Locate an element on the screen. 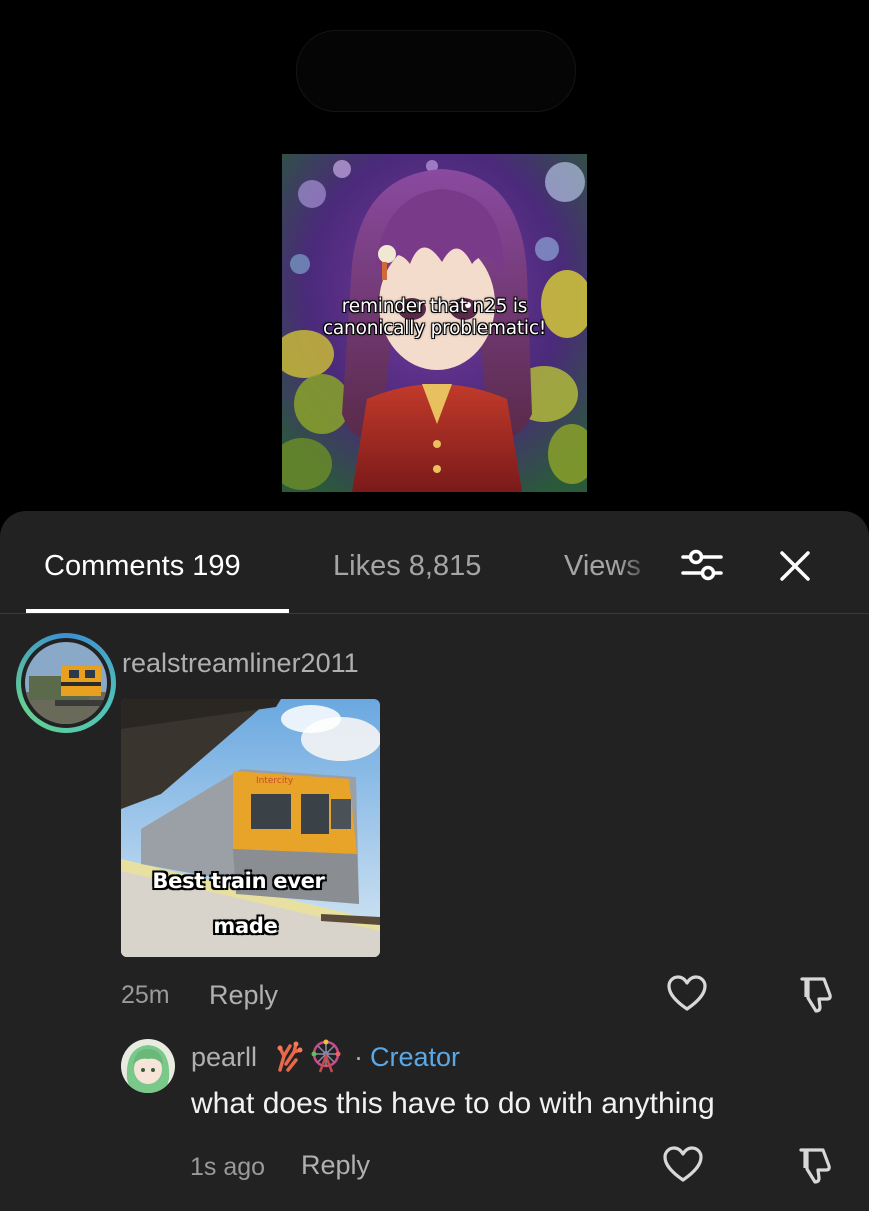  reply-text: what does this have to do with anything is located at coordinates (453, 1103).